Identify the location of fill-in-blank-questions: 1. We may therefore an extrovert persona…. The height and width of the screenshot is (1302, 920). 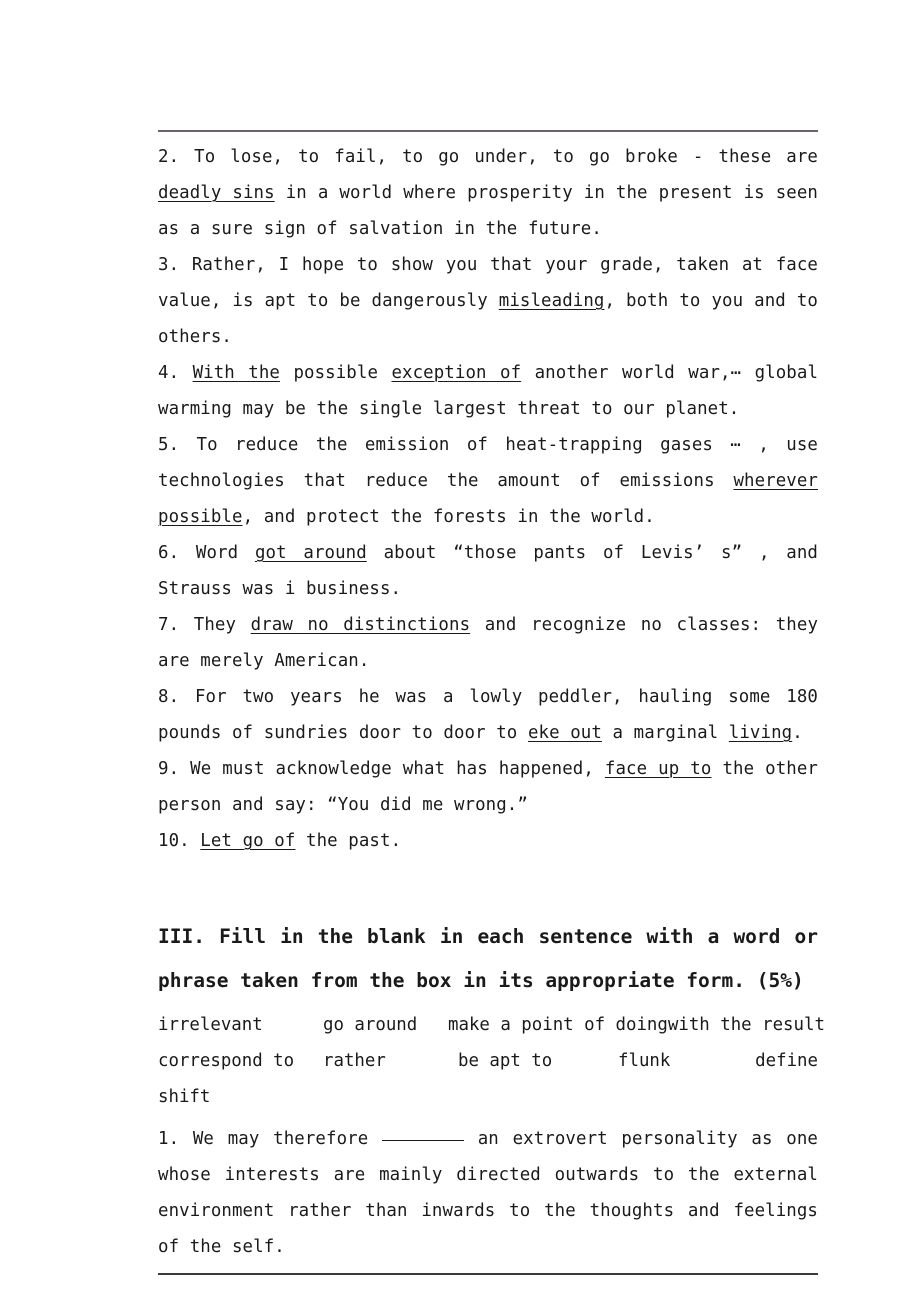
(488, 1193).